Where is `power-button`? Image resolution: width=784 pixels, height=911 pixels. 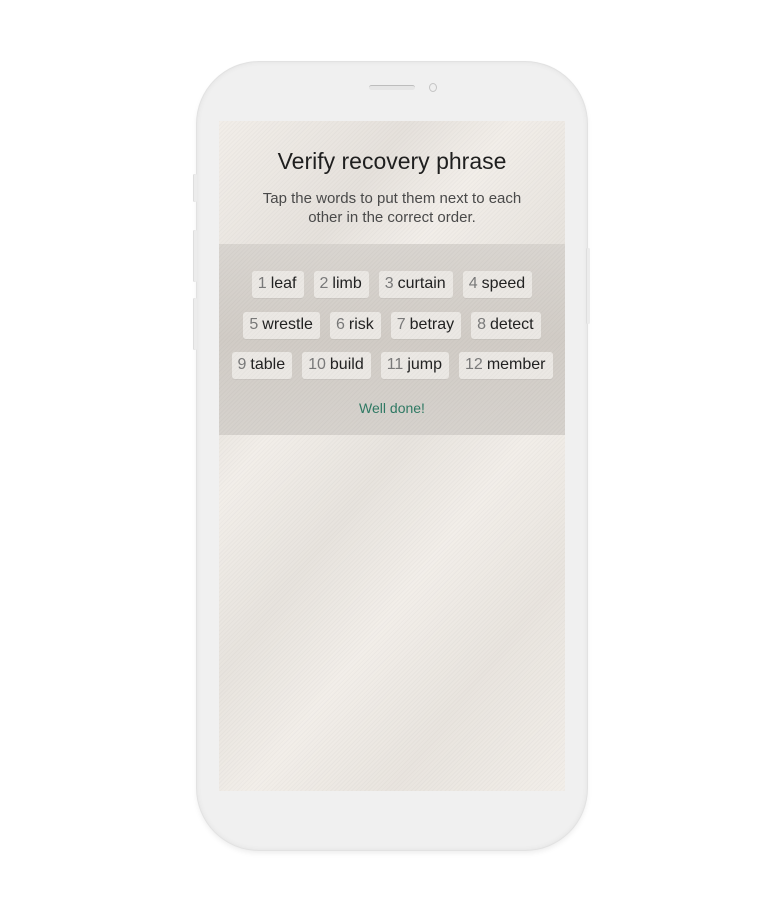 power-button is located at coordinates (588, 286).